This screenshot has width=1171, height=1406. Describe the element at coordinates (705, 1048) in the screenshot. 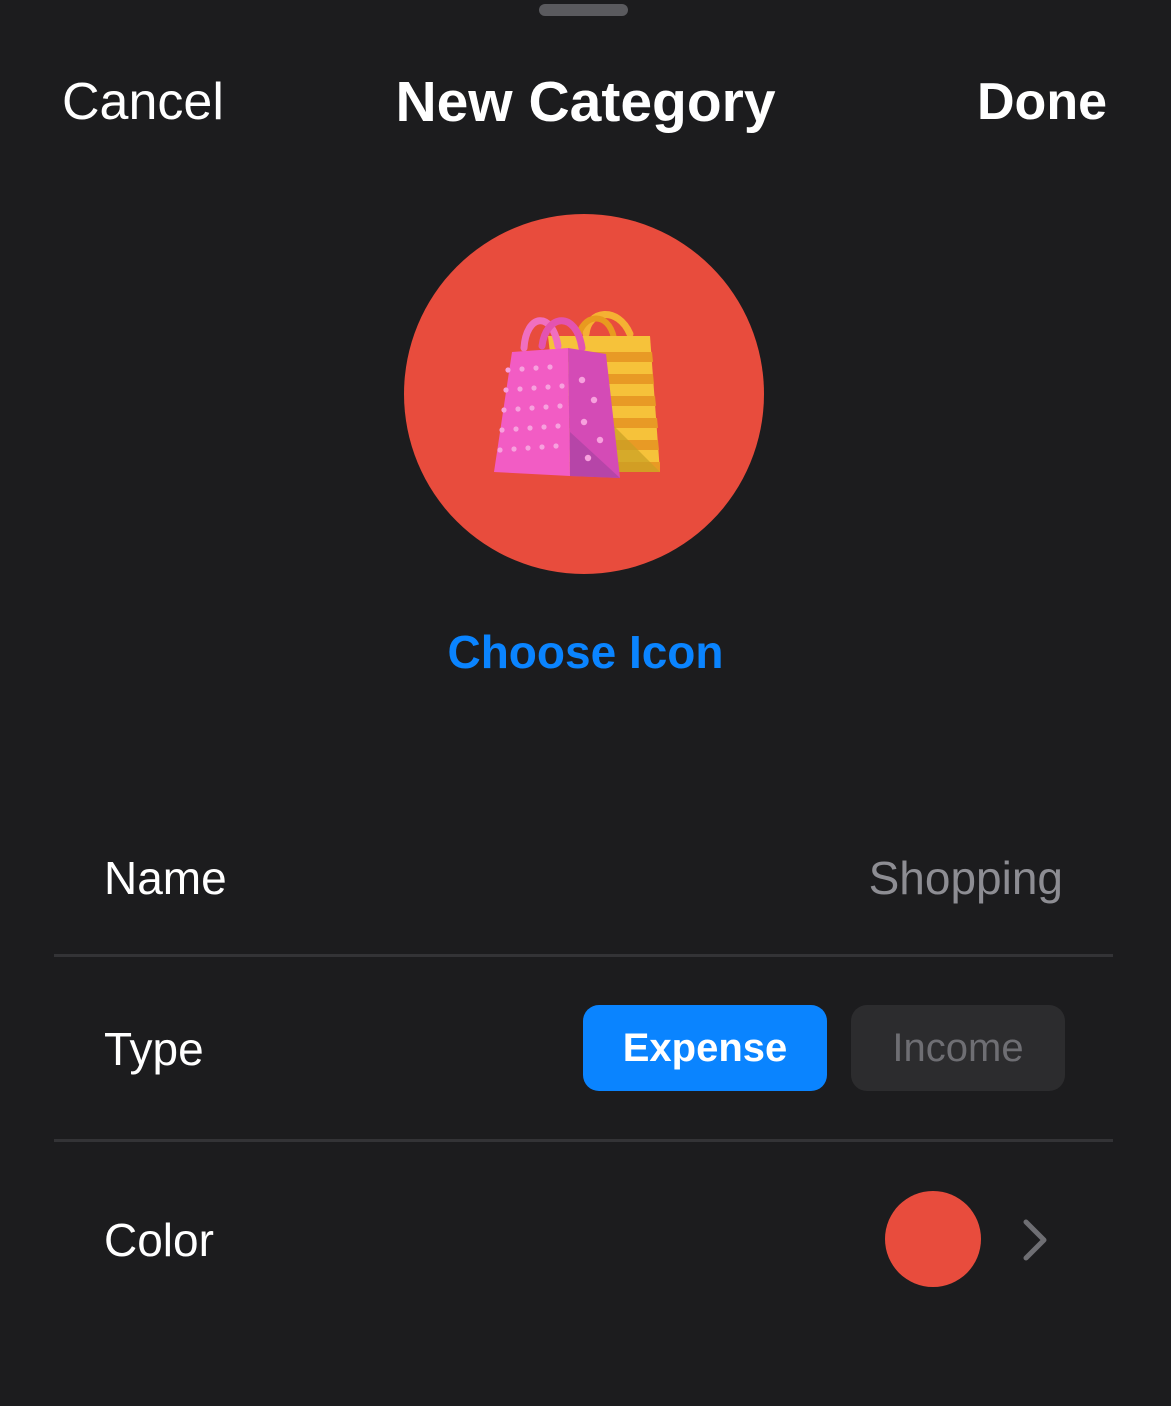

I see `type-expense-button: Expense` at that location.